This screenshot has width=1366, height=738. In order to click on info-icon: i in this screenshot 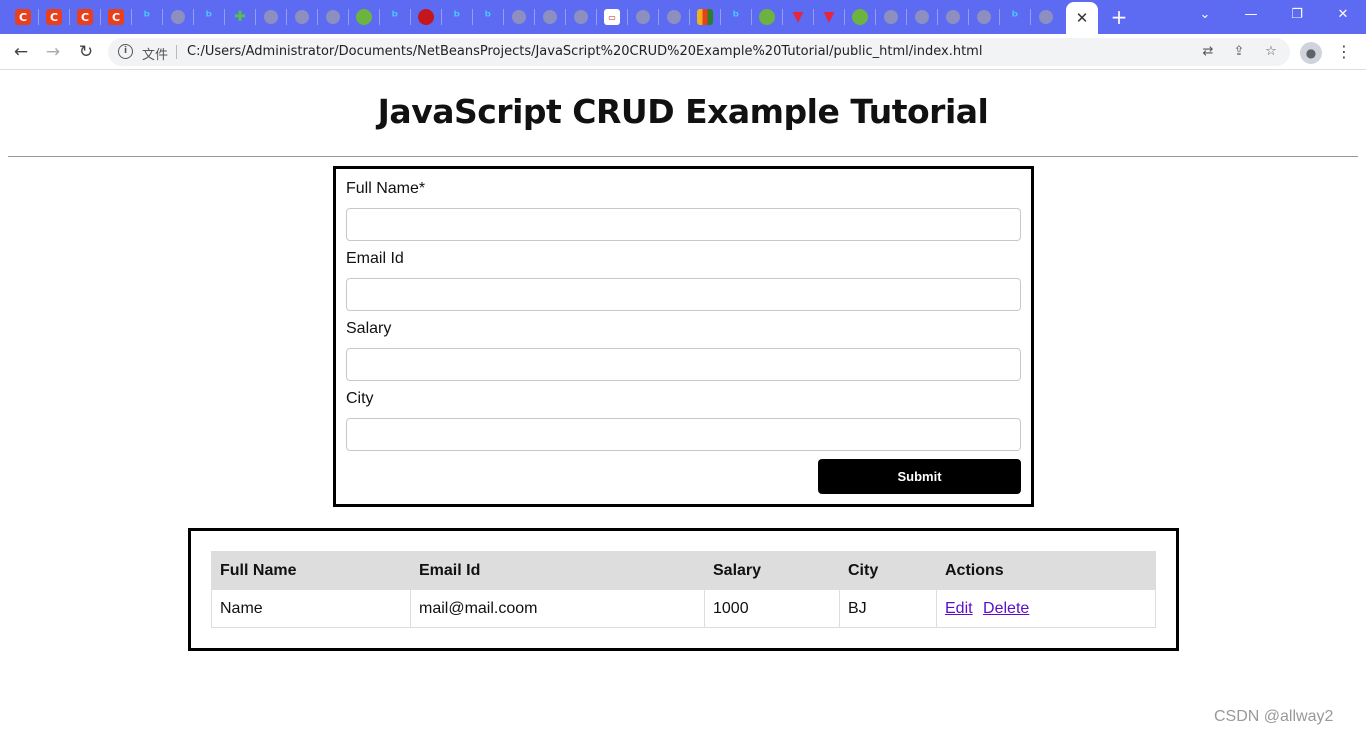, I will do `click(125, 51)`.